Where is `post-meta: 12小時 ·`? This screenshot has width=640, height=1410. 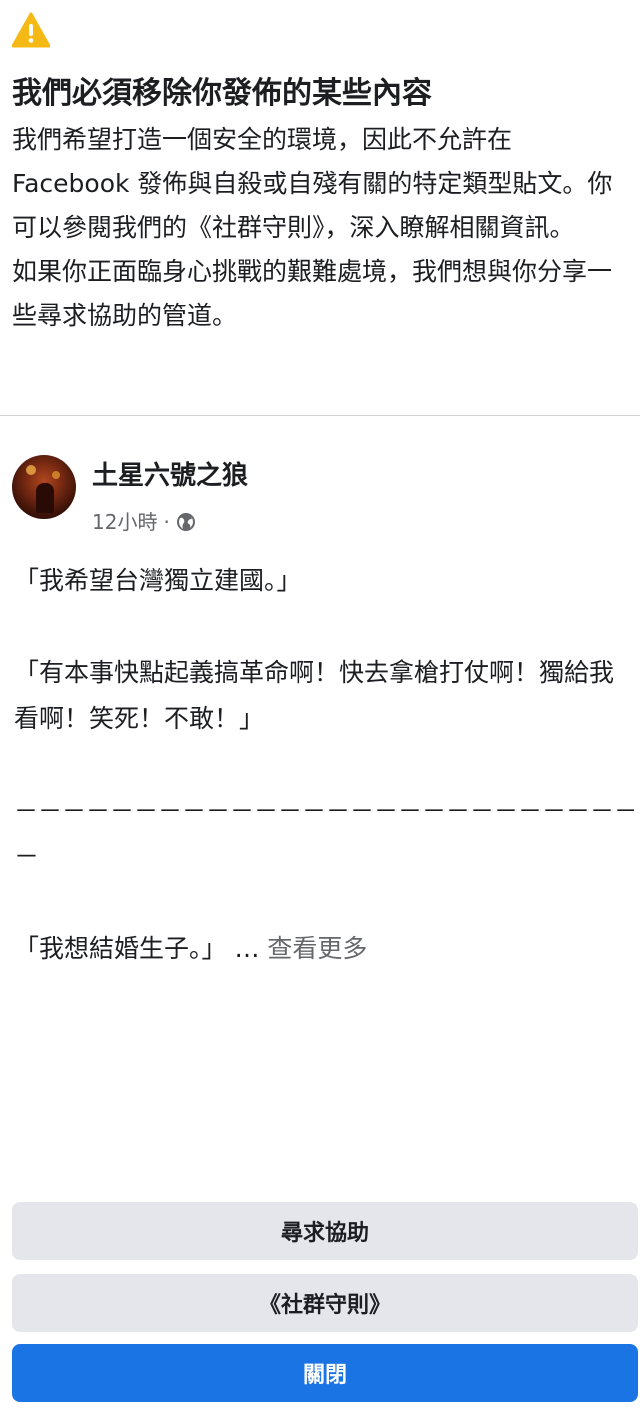
post-meta: 12小時 · is located at coordinates (144, 522).